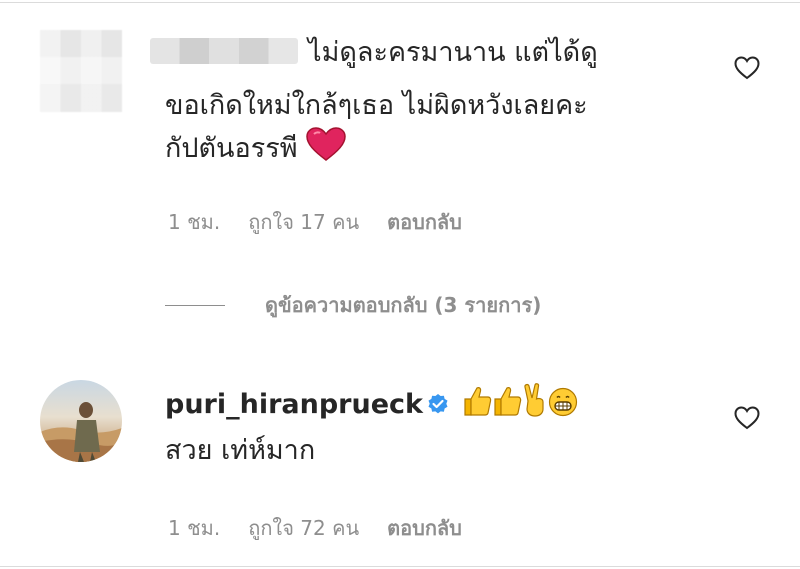 This screenshot has height=569, width=800. I want to click on view-replies-button: ดูข้อความตอบกลับ (3 รายการ), so click(353, 305).